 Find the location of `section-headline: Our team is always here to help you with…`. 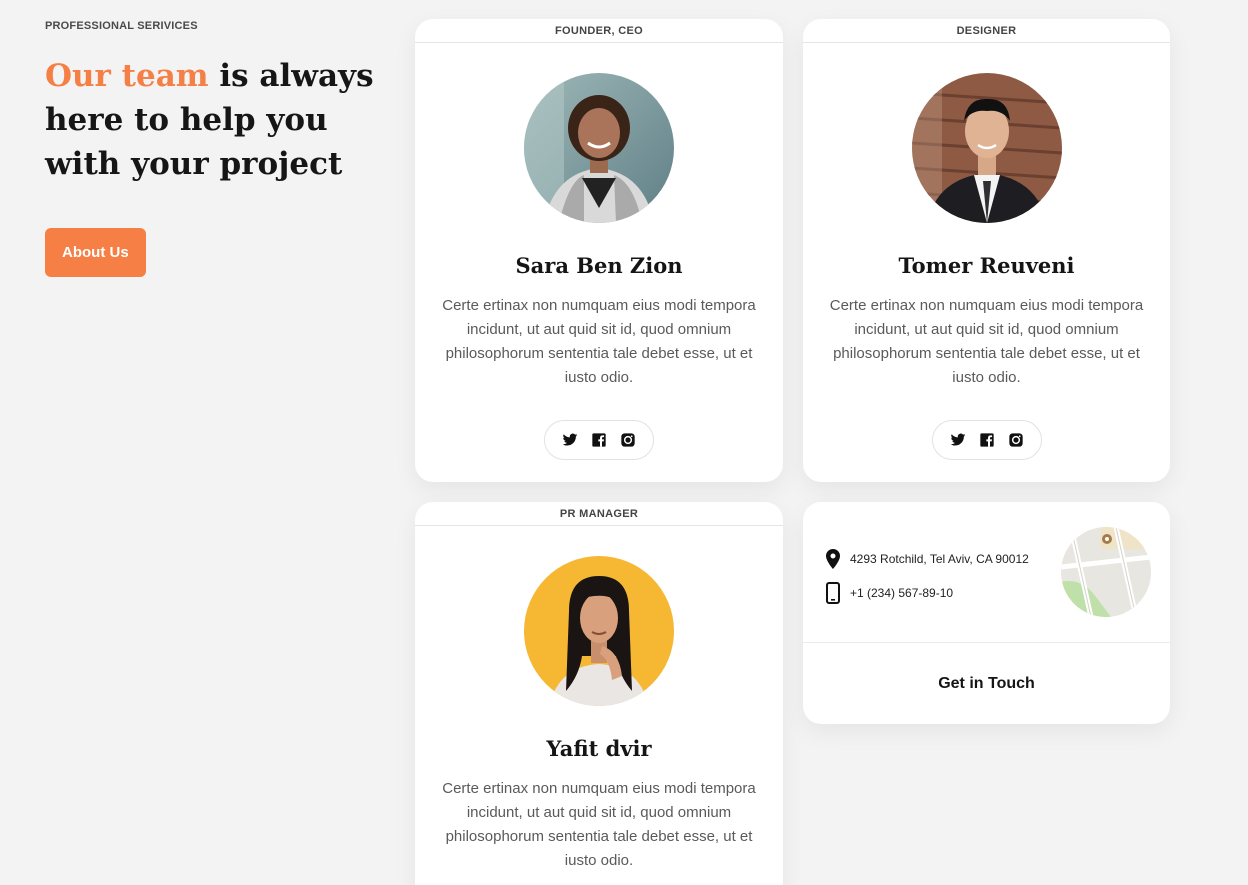

section-headline: Our team is always here to help you with… is located at coordinates (220, 120).